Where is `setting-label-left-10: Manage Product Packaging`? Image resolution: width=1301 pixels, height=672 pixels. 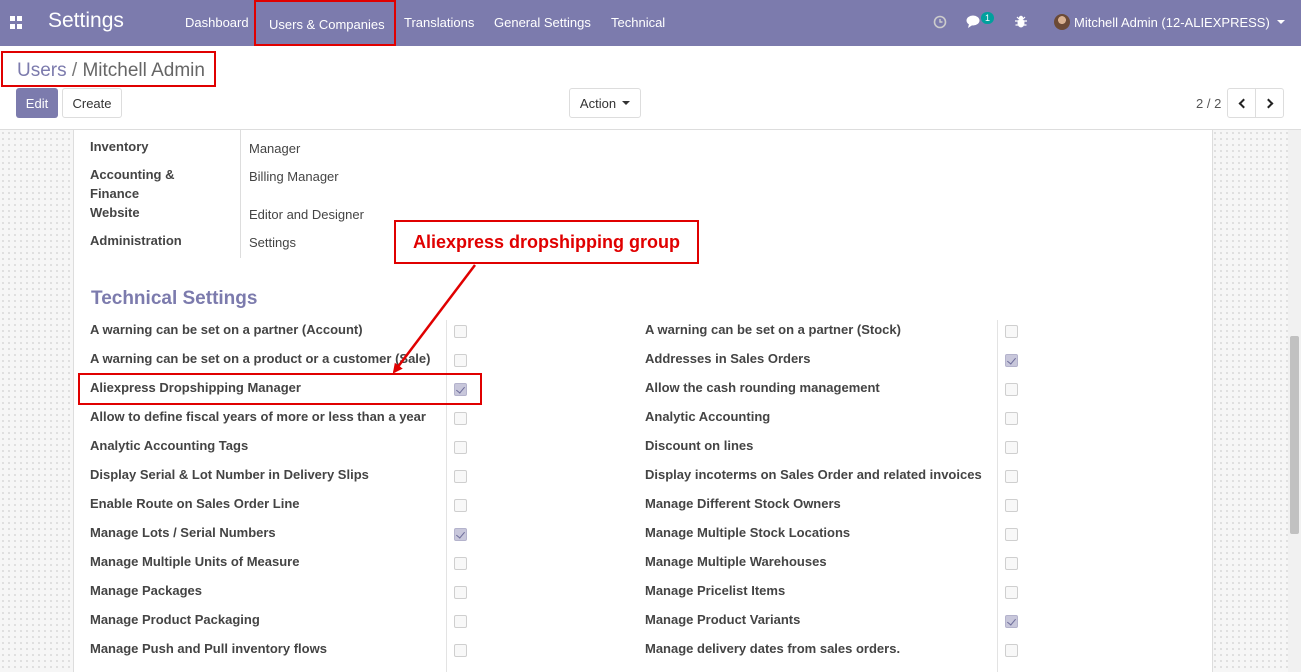 setting-label-left-10: Manage Product Packaging is located at coordinates (175, 619).